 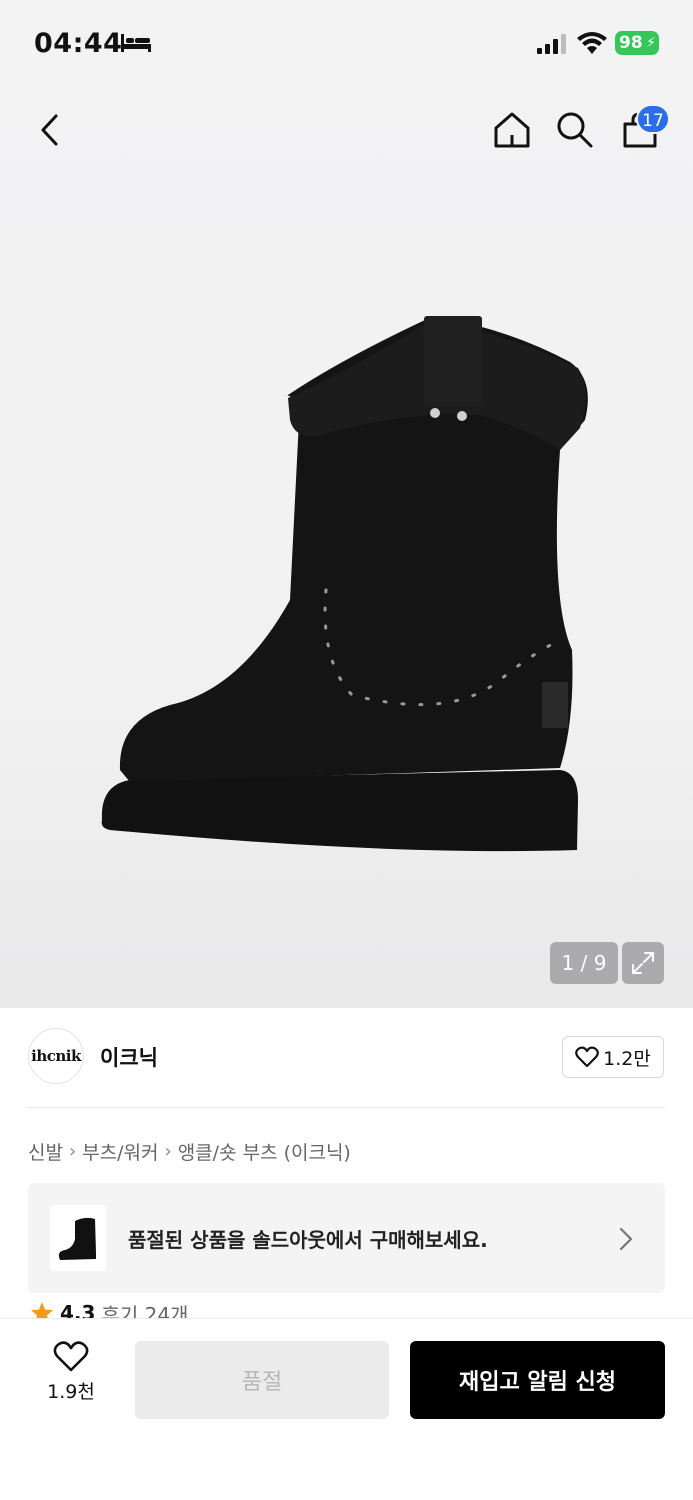 I want to click on back-button, so click(x=50, y=130).